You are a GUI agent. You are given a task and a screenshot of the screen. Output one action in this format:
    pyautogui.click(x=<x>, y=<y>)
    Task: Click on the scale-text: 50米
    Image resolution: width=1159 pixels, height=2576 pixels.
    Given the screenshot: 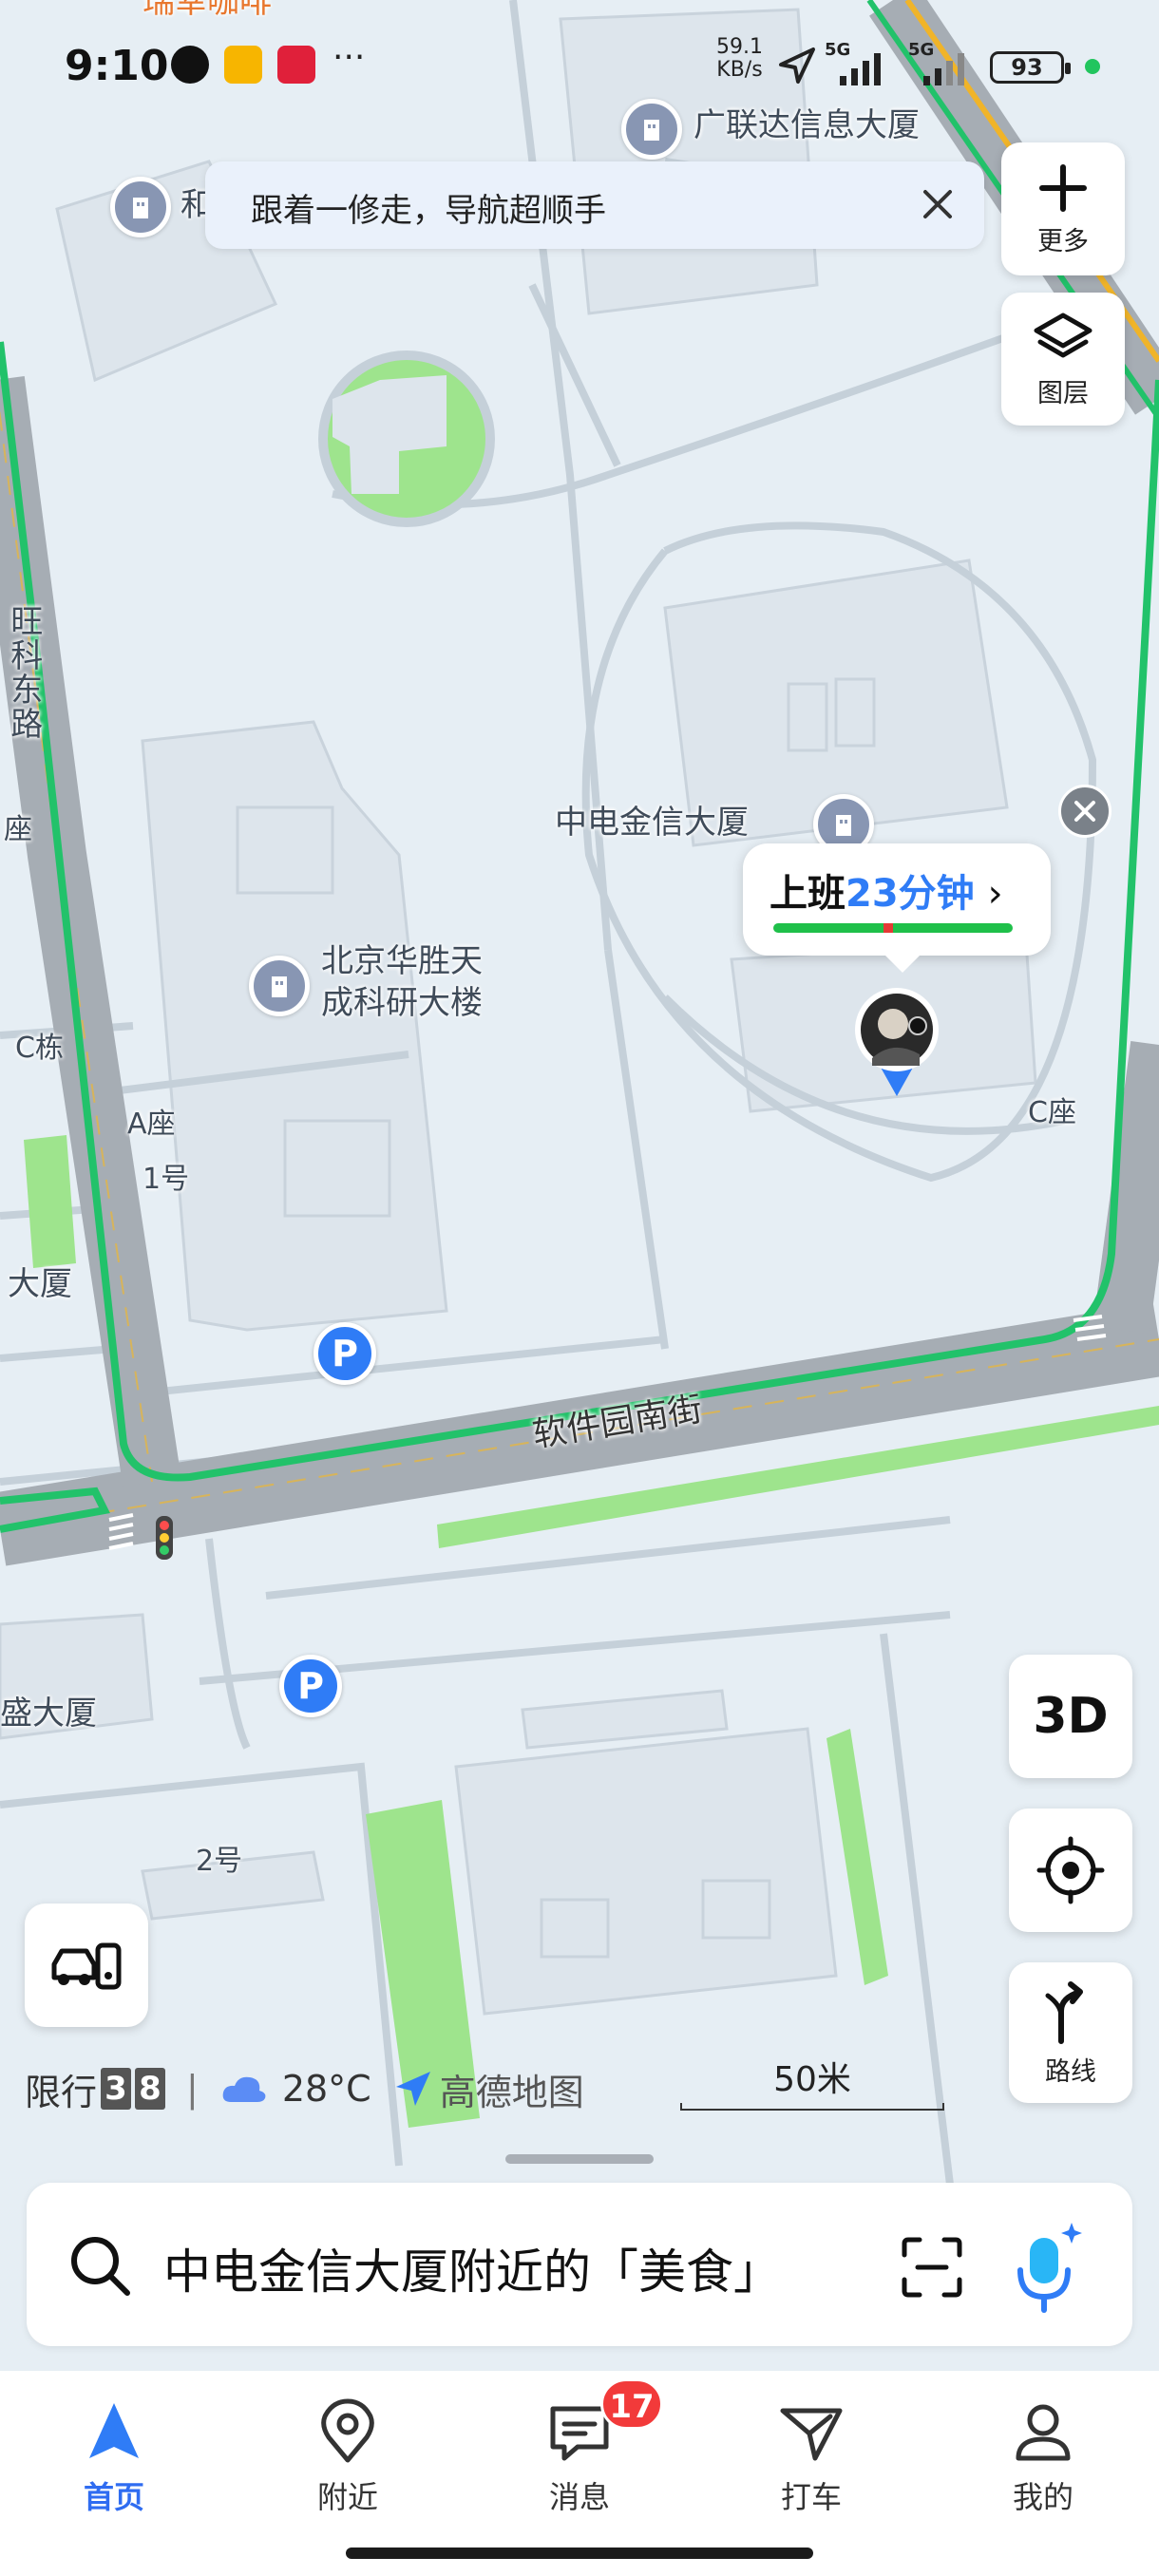 What is the action you would take?
    pyautogui.click(x=812, y=2079)
    